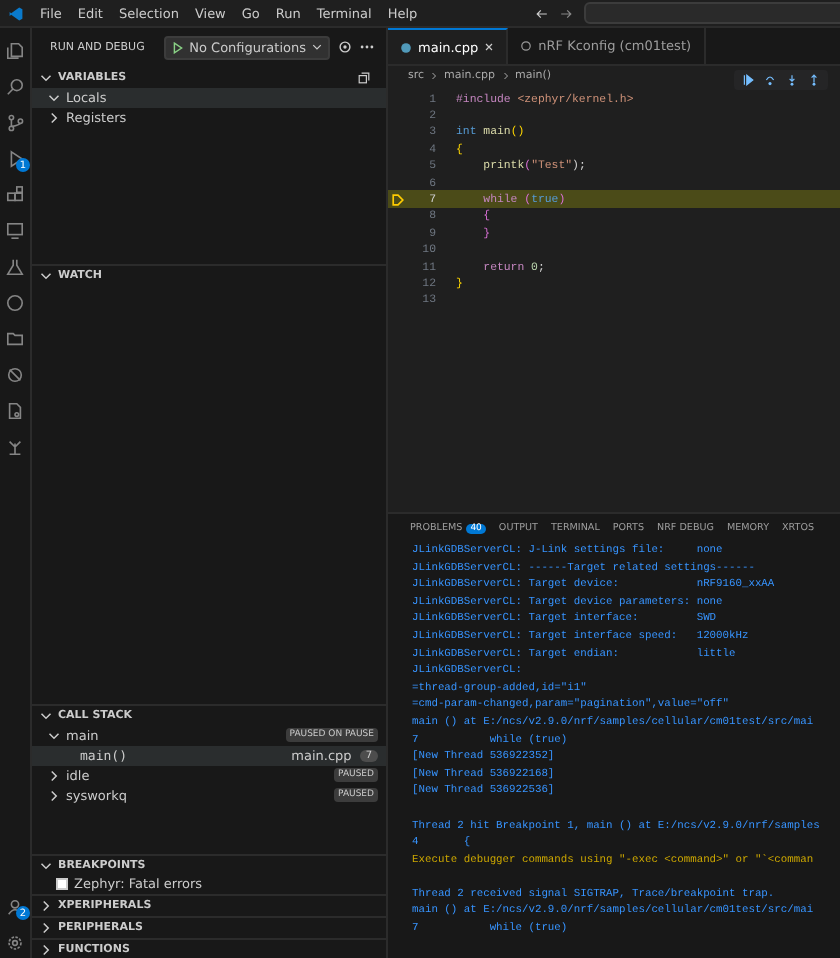  Describe the element at coordinates (15, 87) in the screenshot. I see `search-icon` at that location.